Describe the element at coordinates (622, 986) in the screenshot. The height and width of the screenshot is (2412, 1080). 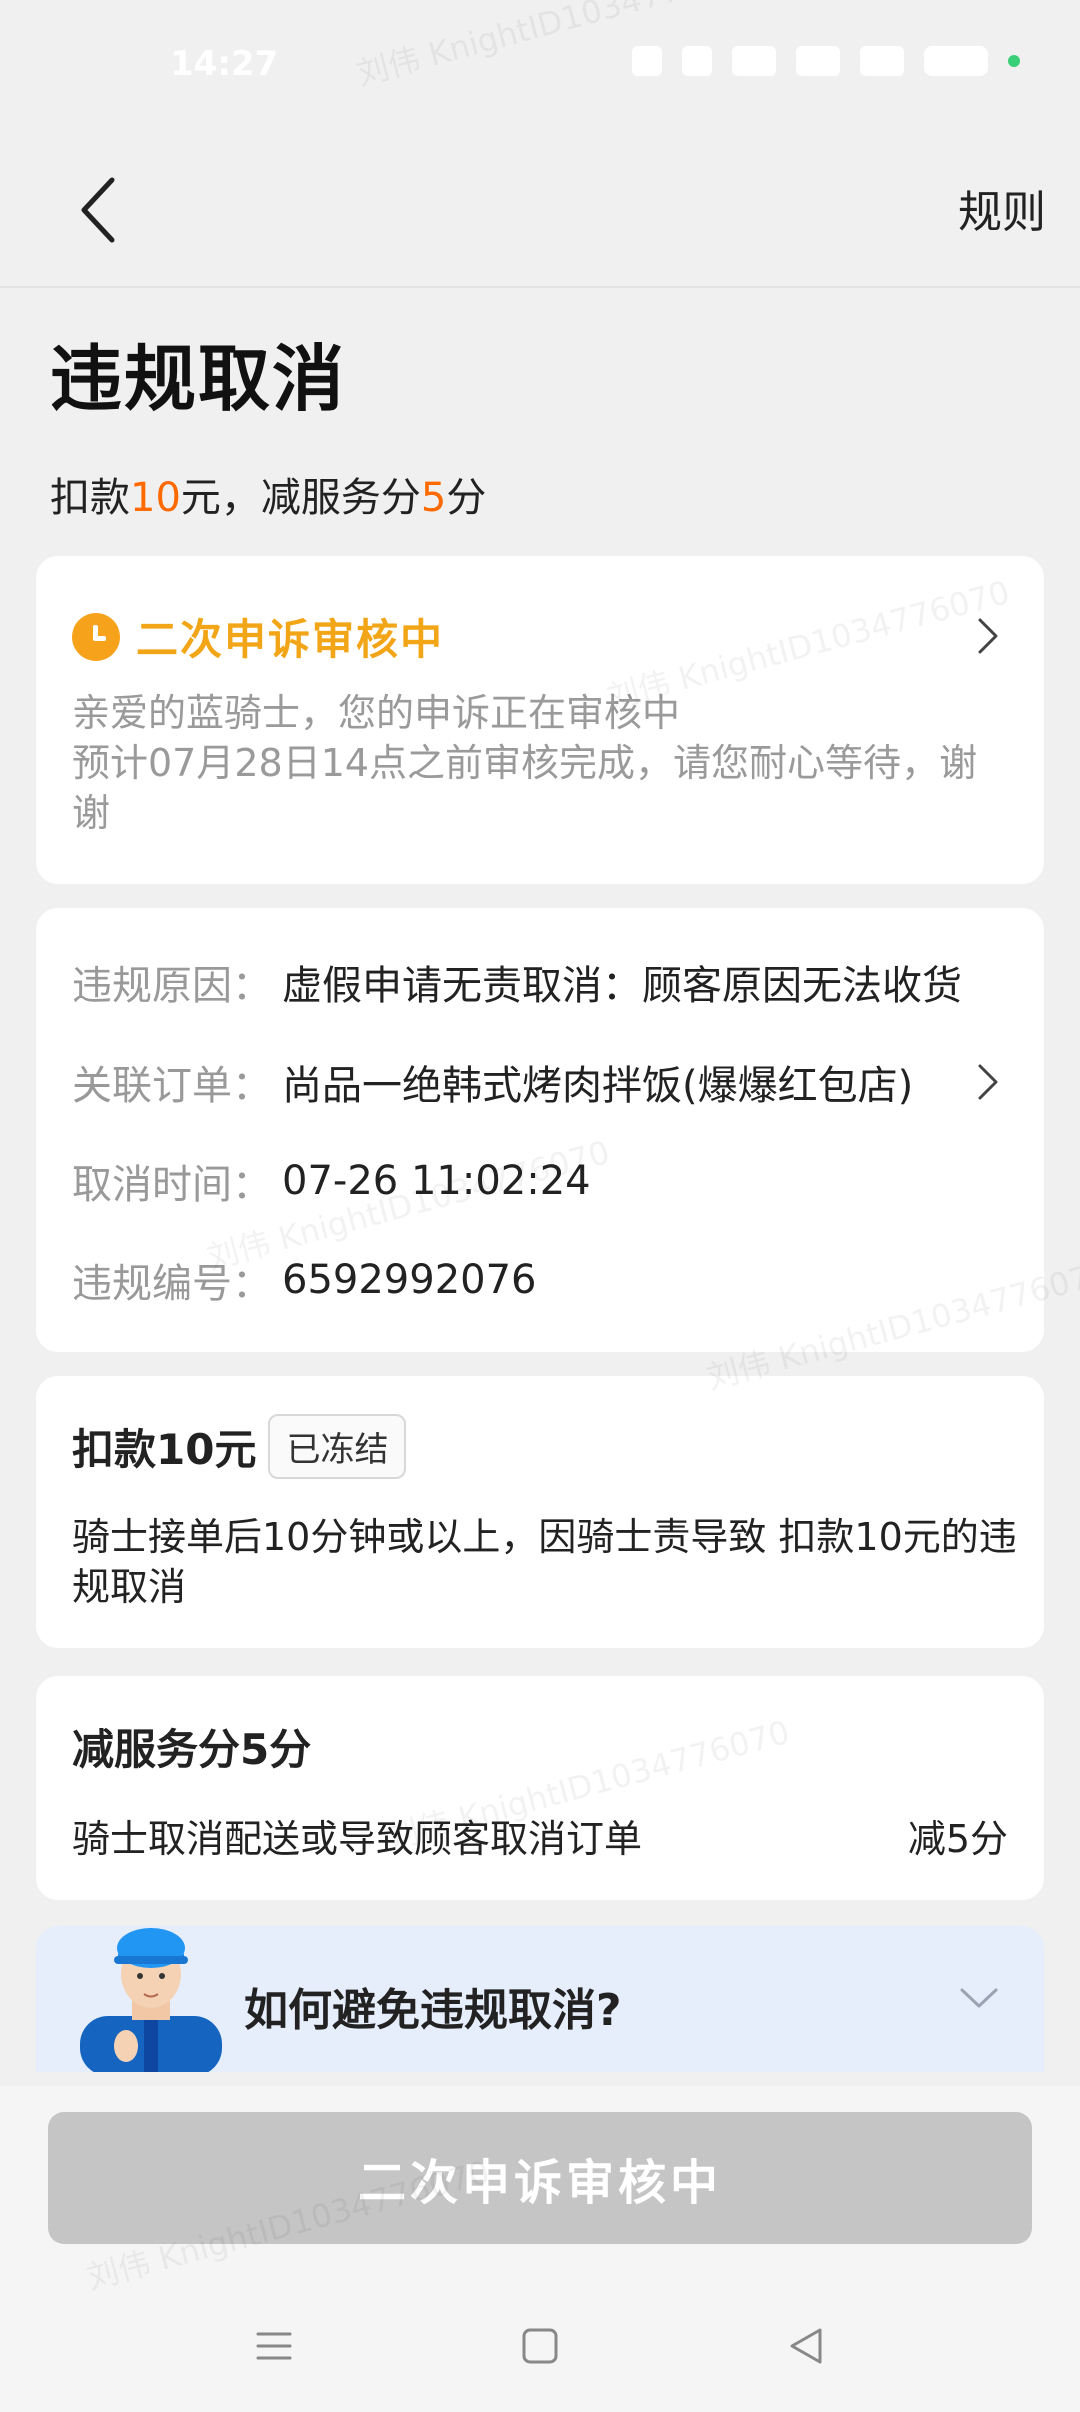
I see `info-value: 虚假申请无责取消：顾客原因无法收货` at that location.